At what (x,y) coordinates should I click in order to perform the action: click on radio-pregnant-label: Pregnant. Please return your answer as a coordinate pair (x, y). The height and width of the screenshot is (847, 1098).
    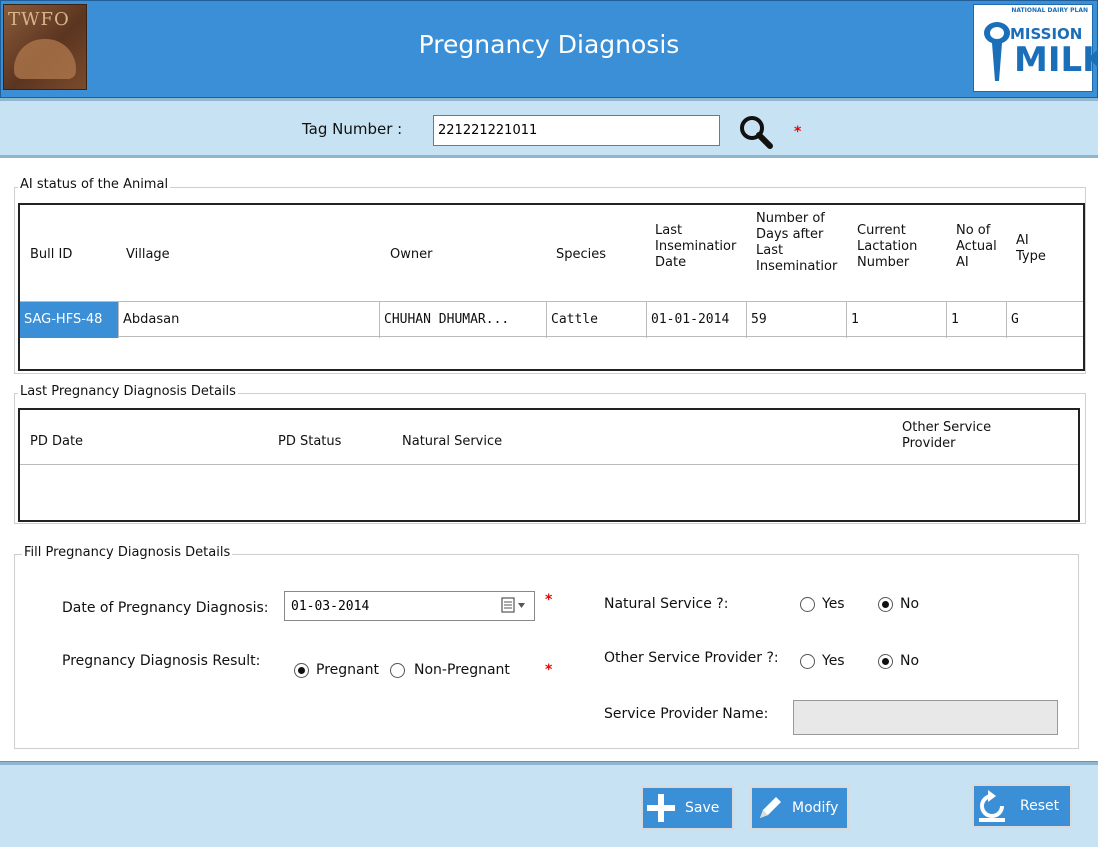
    Looking at the image, I should click on (347, 670).